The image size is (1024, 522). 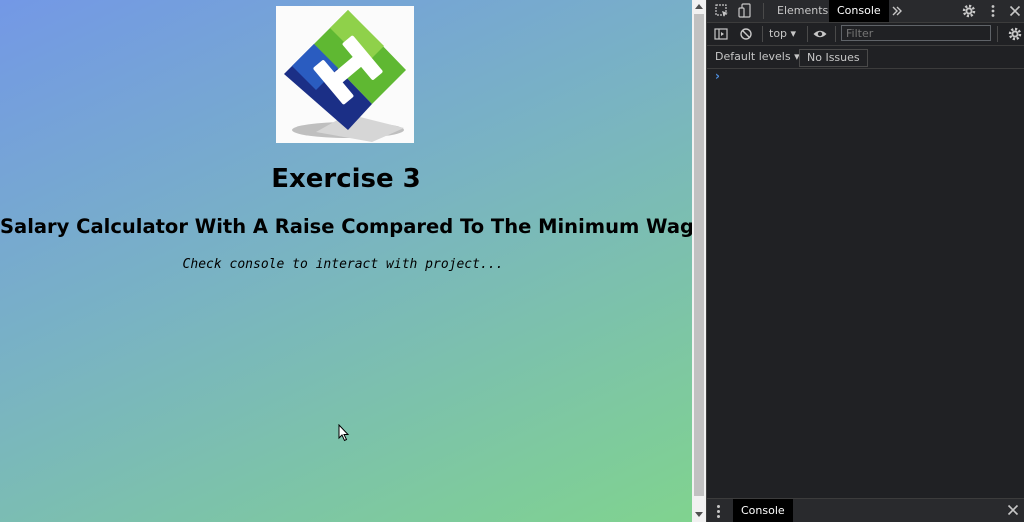 I want to click on close-icon, so click(x=1015, y=11).